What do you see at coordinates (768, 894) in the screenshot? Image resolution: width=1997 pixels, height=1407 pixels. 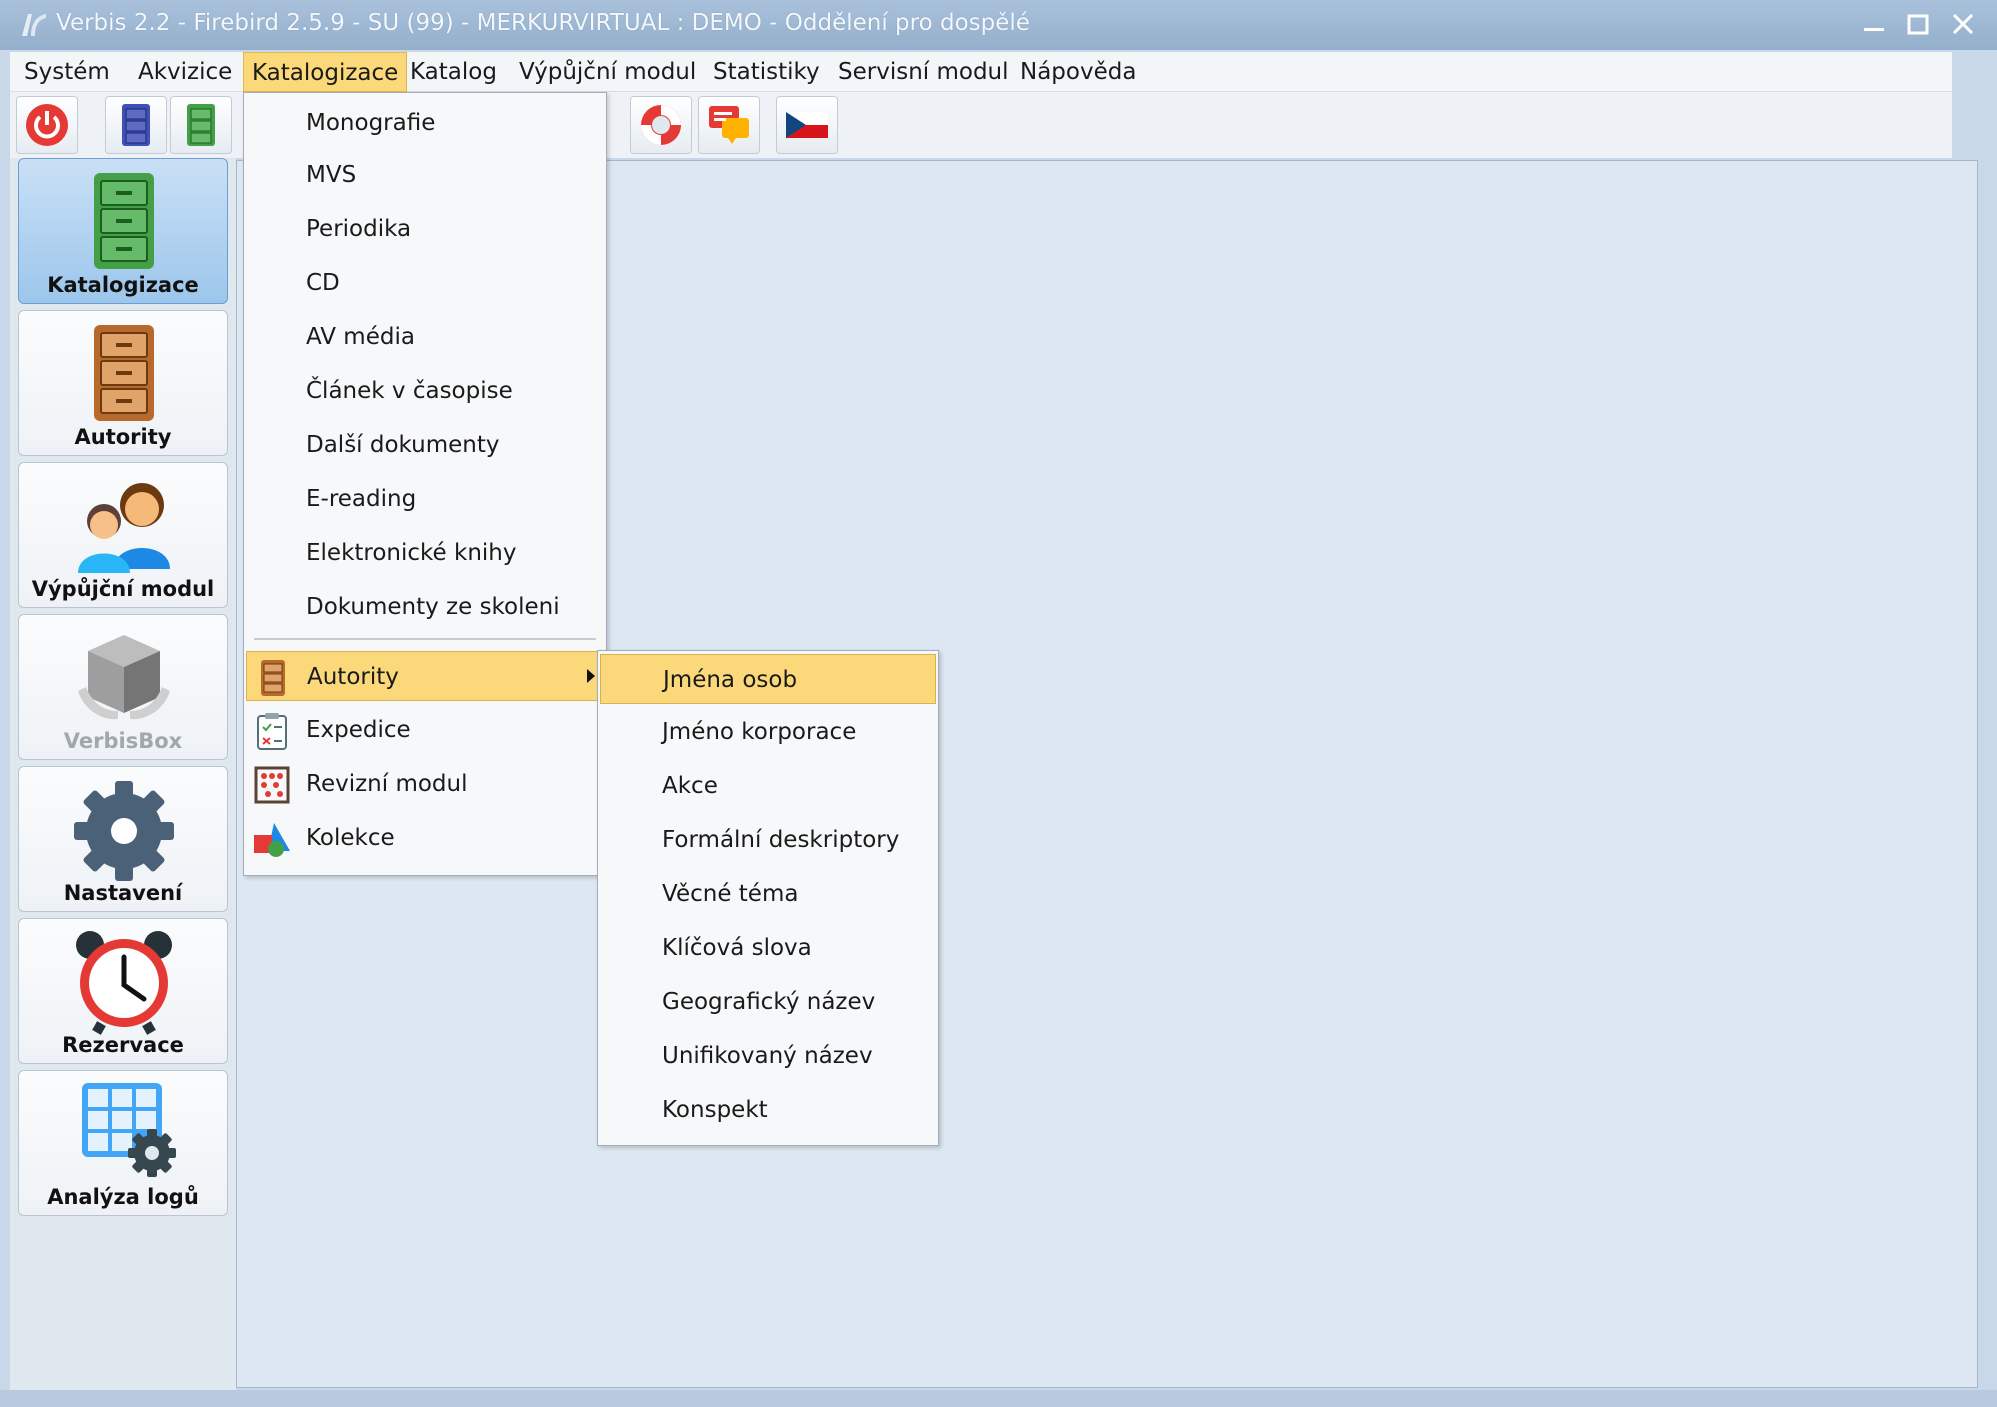 I see `submenu-item-vecne-tema: Věcné téma` at bounding box center [768, 894].